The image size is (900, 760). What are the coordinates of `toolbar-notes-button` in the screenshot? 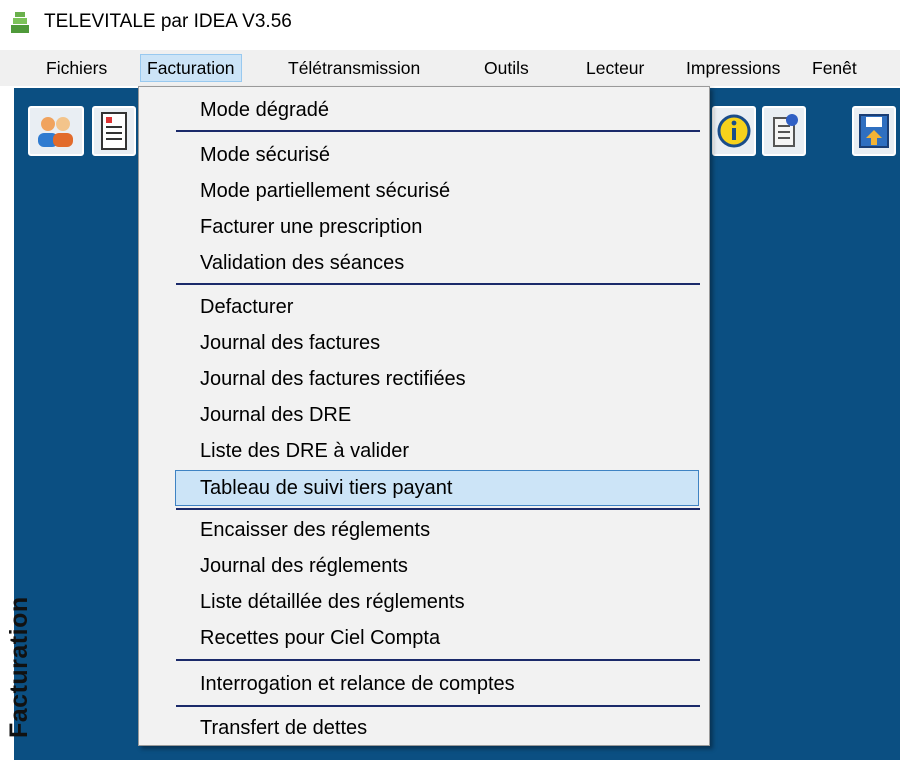 It's located at (784, 131).